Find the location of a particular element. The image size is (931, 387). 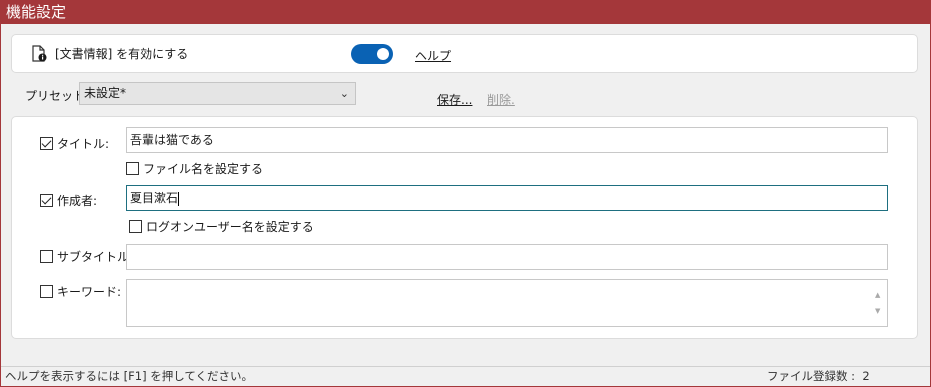

subtitle-checkbox is located at coordinates (46, 256).